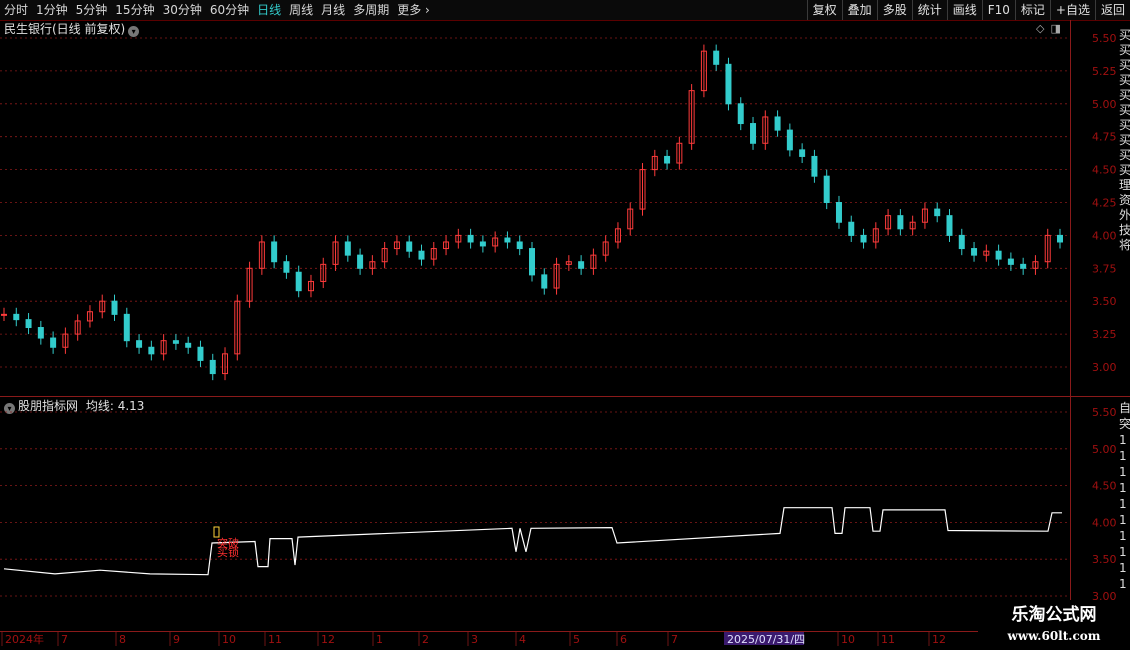 The image size is (1130, 650). What do you see at coordinates (1104, 137) in the screenshot?
I see `main-y-tick-label: 4.75` at bounding box center [1104, 137].